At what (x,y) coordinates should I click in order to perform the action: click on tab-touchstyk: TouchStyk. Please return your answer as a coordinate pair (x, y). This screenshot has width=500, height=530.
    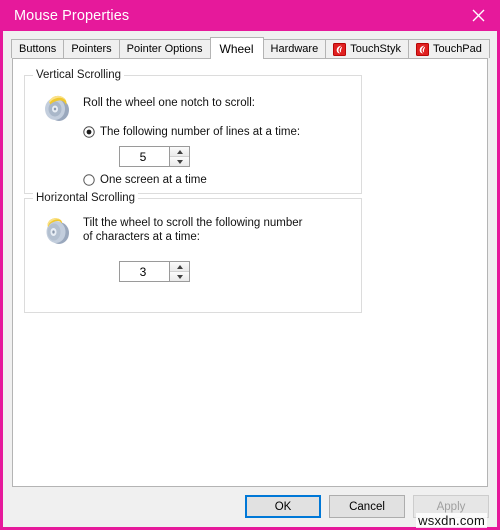
    Looking at the image, I should click on (367, 48).